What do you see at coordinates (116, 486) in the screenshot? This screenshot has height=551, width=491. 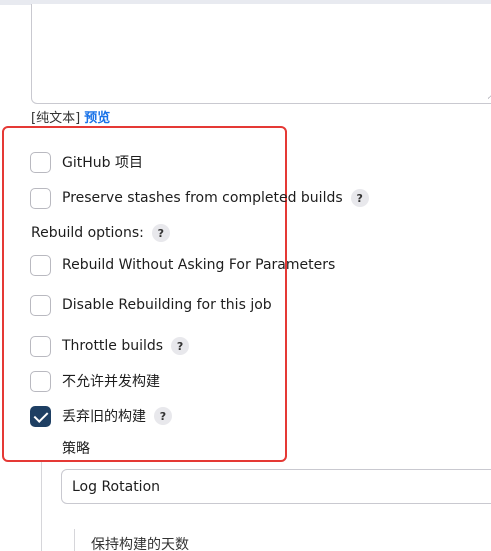 I see `strategy-selected-value: Log Rotation` at bounding box center [116, 486].